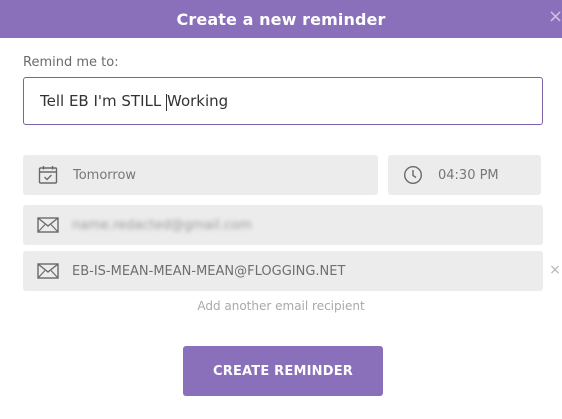  I want to click on email-field-2: EB-IS-MEAN-MEAN-MEAN@FLOGGING.NET, so click(283, 271).